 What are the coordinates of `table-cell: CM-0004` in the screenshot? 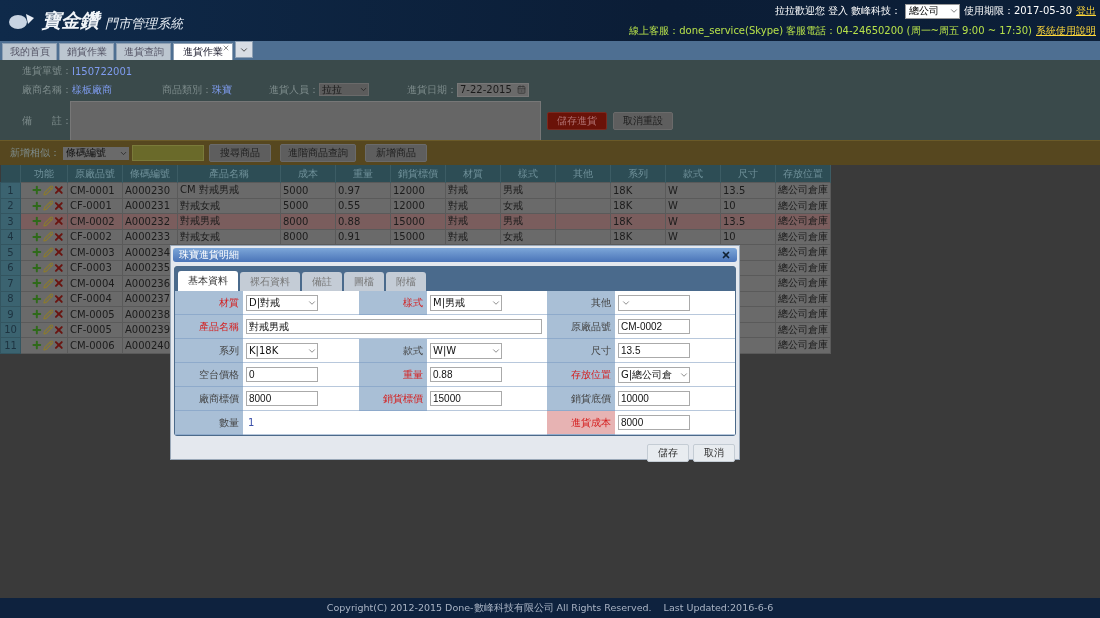 It's located at (95, 283).